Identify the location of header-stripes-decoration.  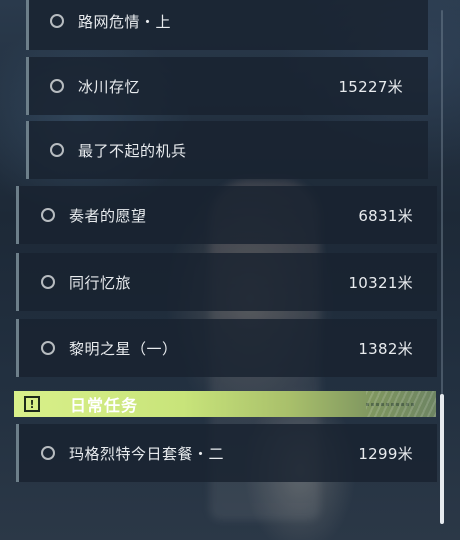
(401, 404).